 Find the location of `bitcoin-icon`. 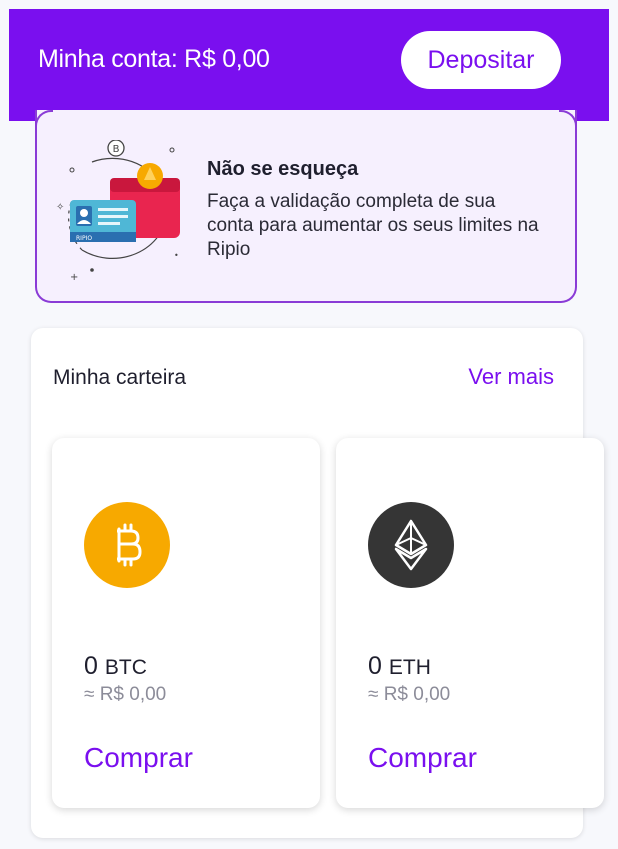

bitcoin-icon is located at coordinates (127, 545).